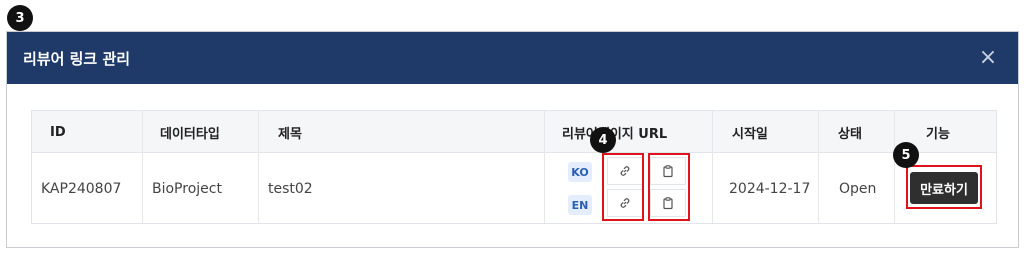 This screenshot has height=253, width=1024. I want to click on dialog-title: 리뷰어 링크 관리, so click(77, 58).